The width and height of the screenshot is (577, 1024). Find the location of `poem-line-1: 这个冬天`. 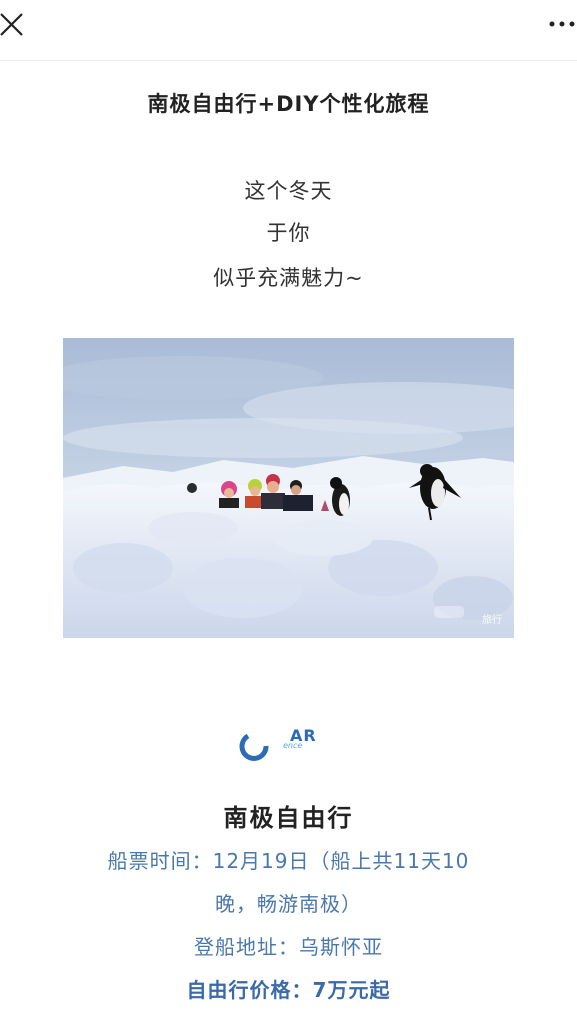

poem-line-1: 这个冬天 is located at coordinates (288, 191).